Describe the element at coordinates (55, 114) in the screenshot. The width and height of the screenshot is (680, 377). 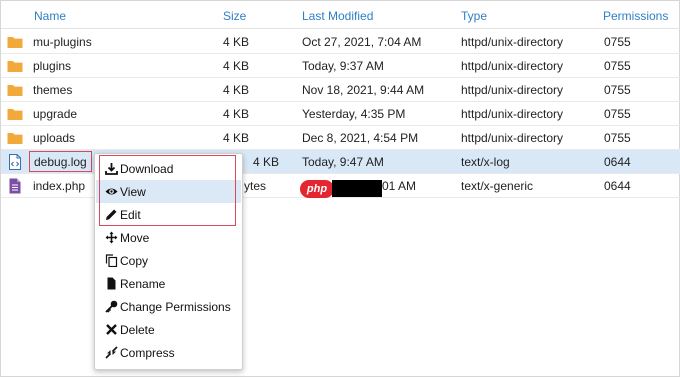
I see `file-name: upgrade` at that location.